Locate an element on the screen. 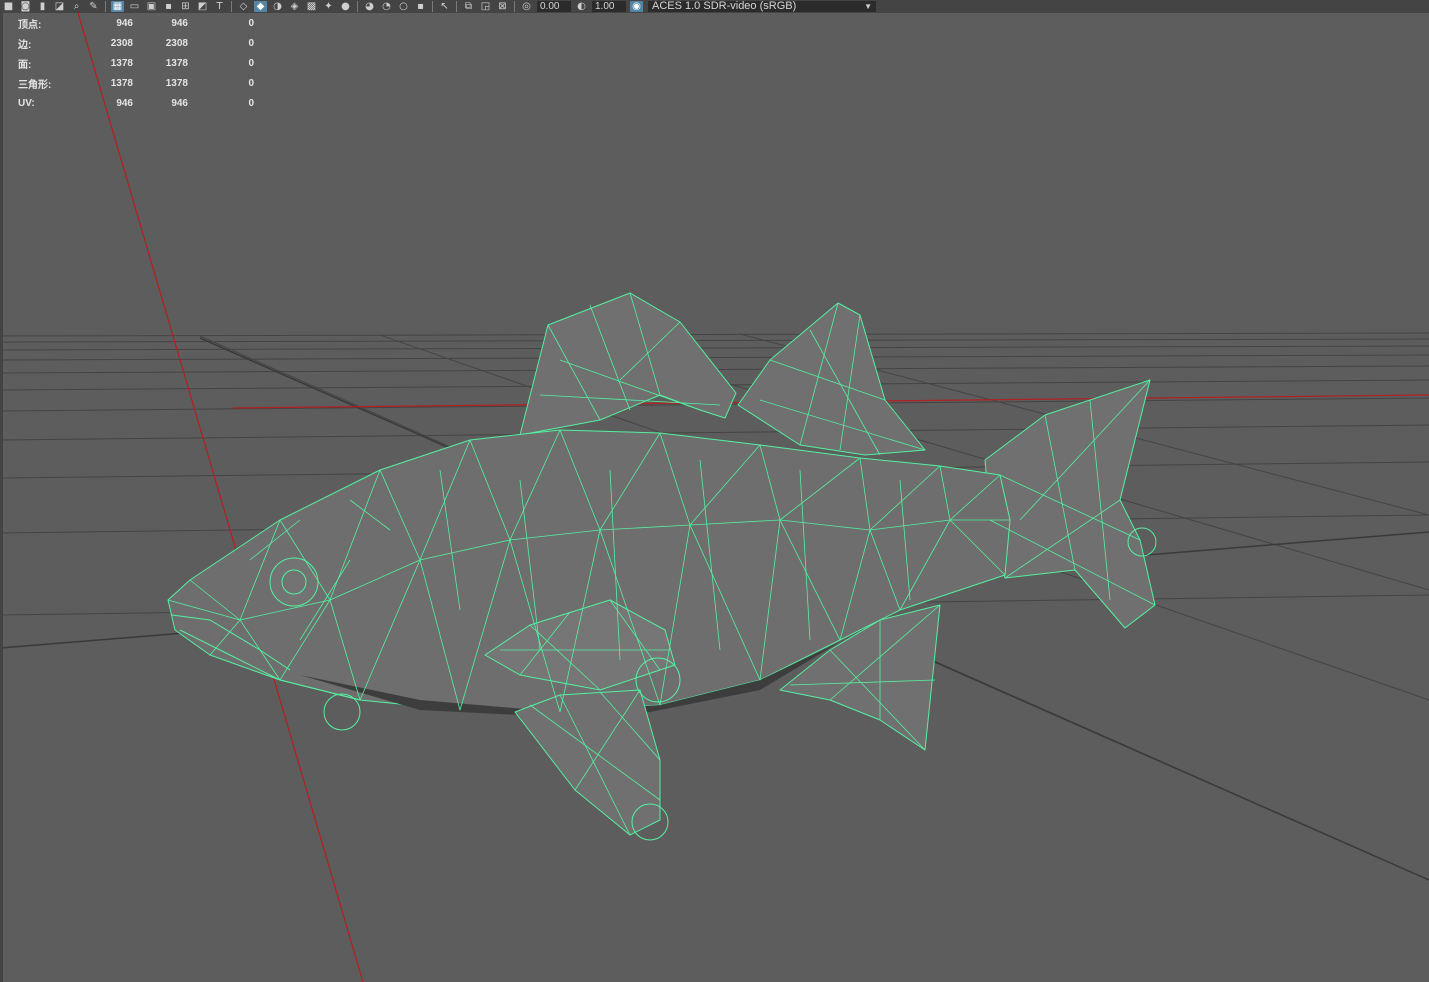 This screenshot has width=1429, height=982. motion-blur-icon: ◕ is located at coordinates (369, 6).